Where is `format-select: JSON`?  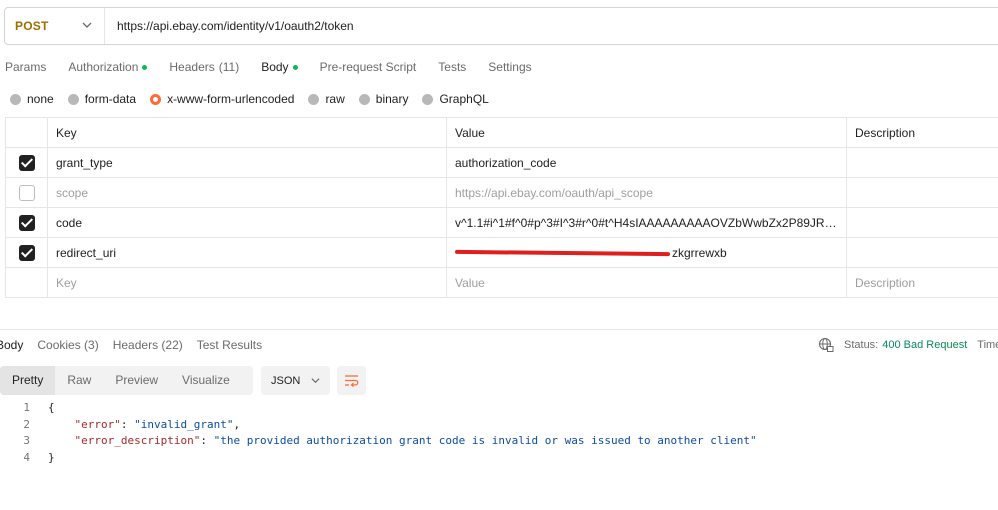
format-select: JSON is located at coordinates (295, 380).